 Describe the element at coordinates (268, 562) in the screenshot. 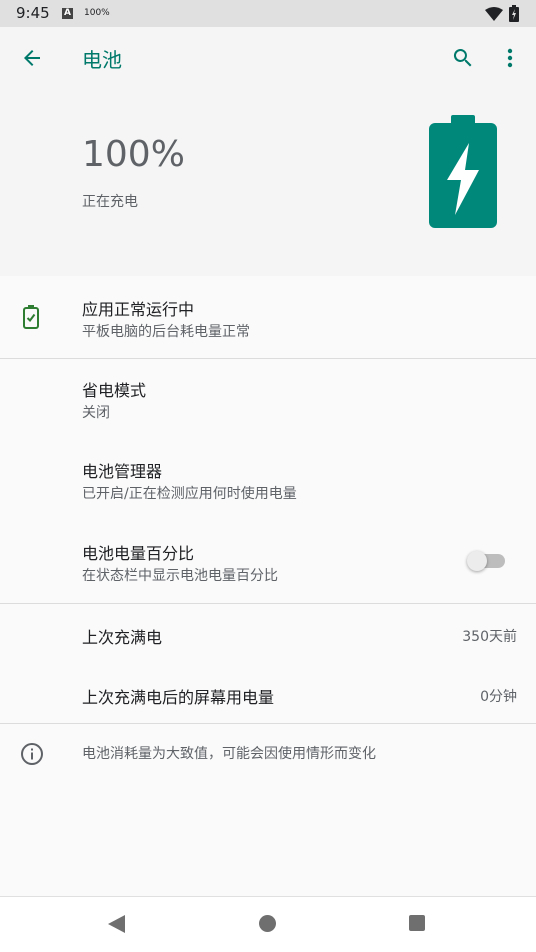

I see `battery-percentage-item: 电池电量百分比 在状态栏中显示电池电量百分比` at that location.